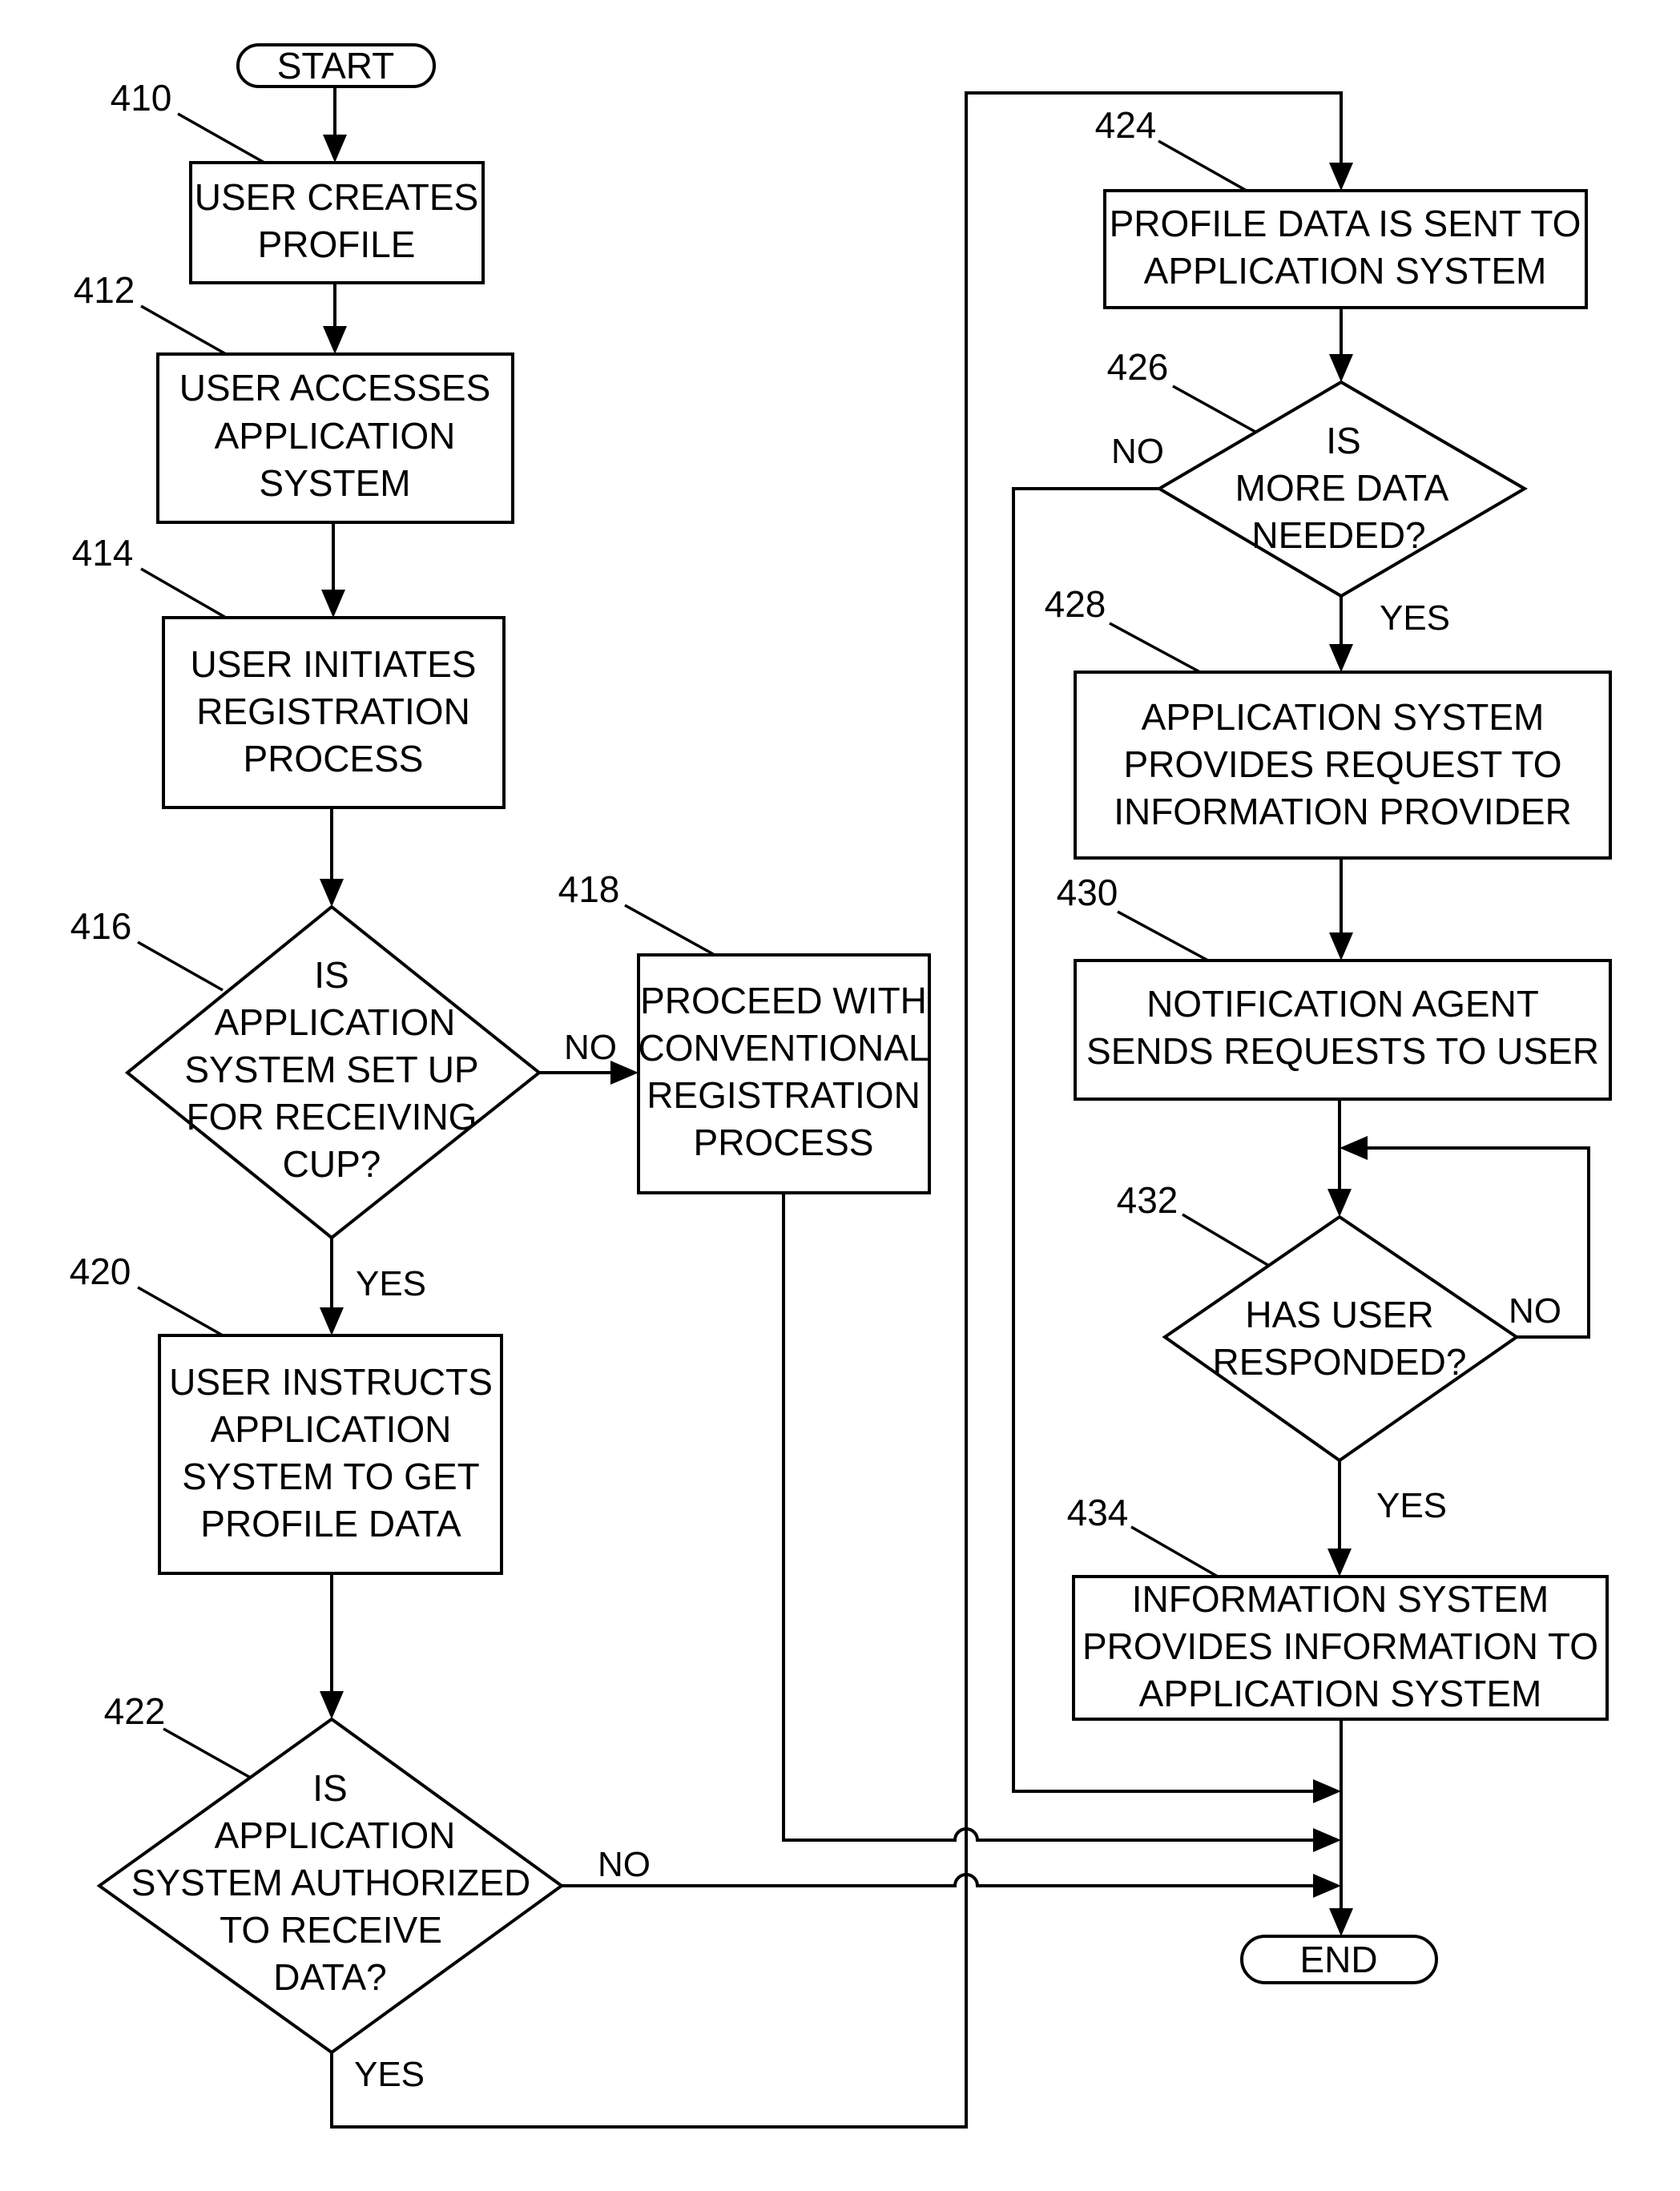  I want to click on step-420-line-2: APPLICATION, so click(331, 1429).